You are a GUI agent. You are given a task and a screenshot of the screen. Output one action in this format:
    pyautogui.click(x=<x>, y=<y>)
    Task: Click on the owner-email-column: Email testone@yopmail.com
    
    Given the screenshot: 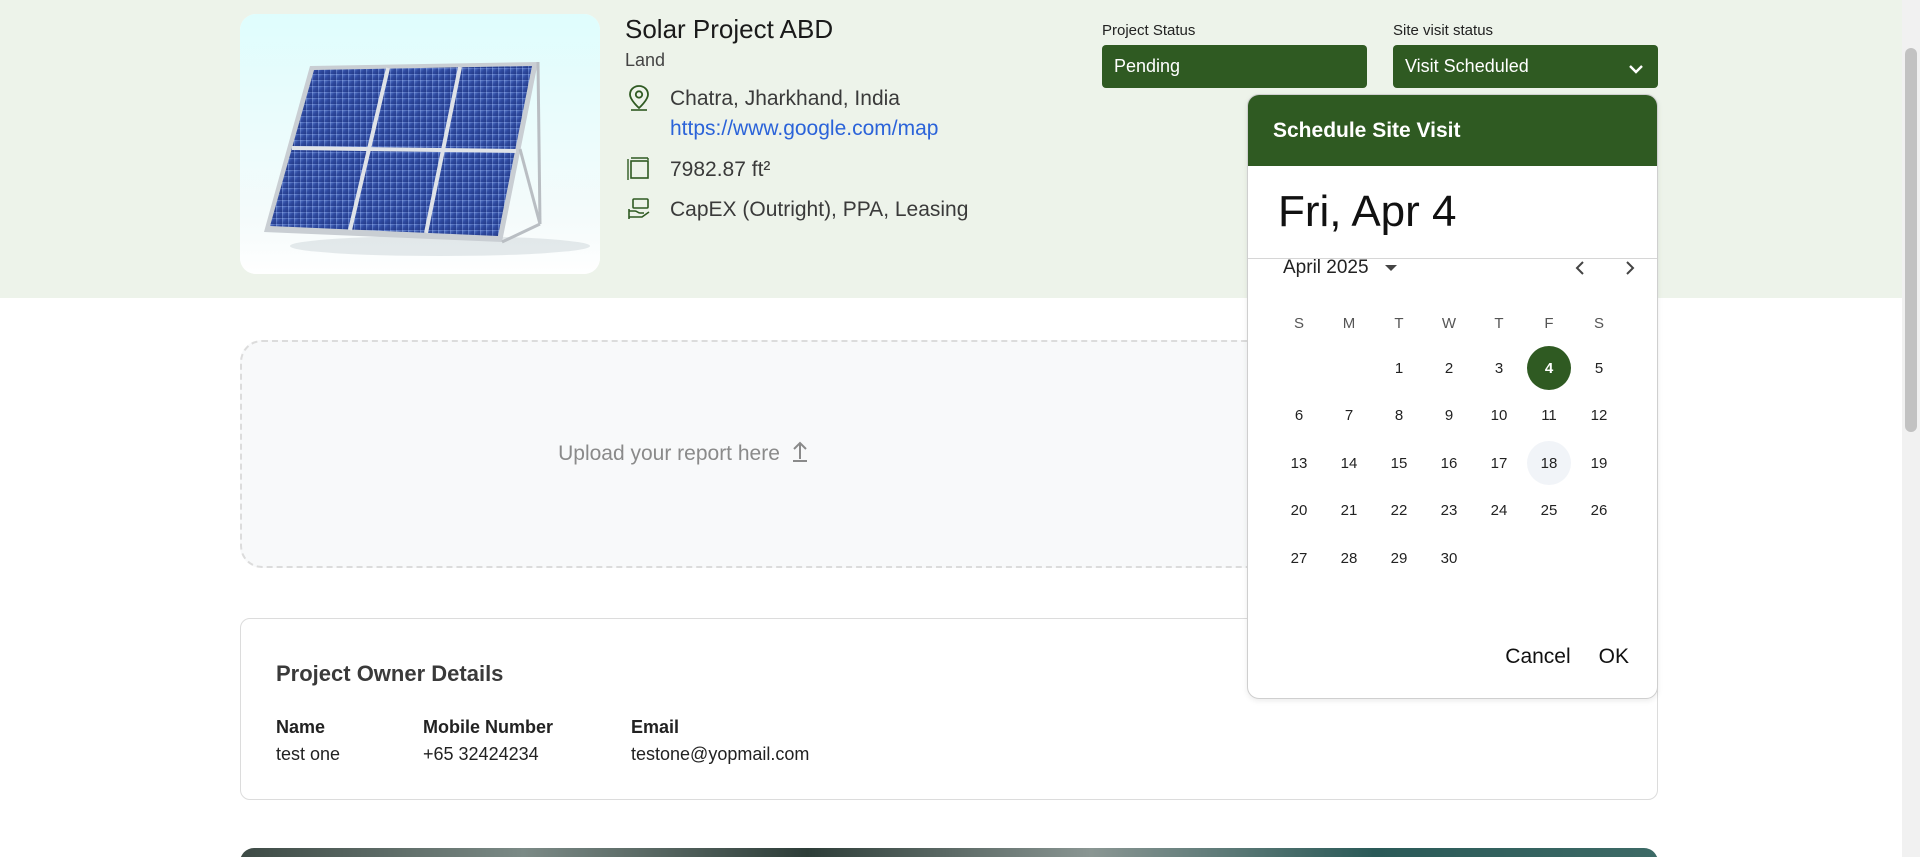 What is the action you would take?
    pyautogui.click(x=720, y=741)
    